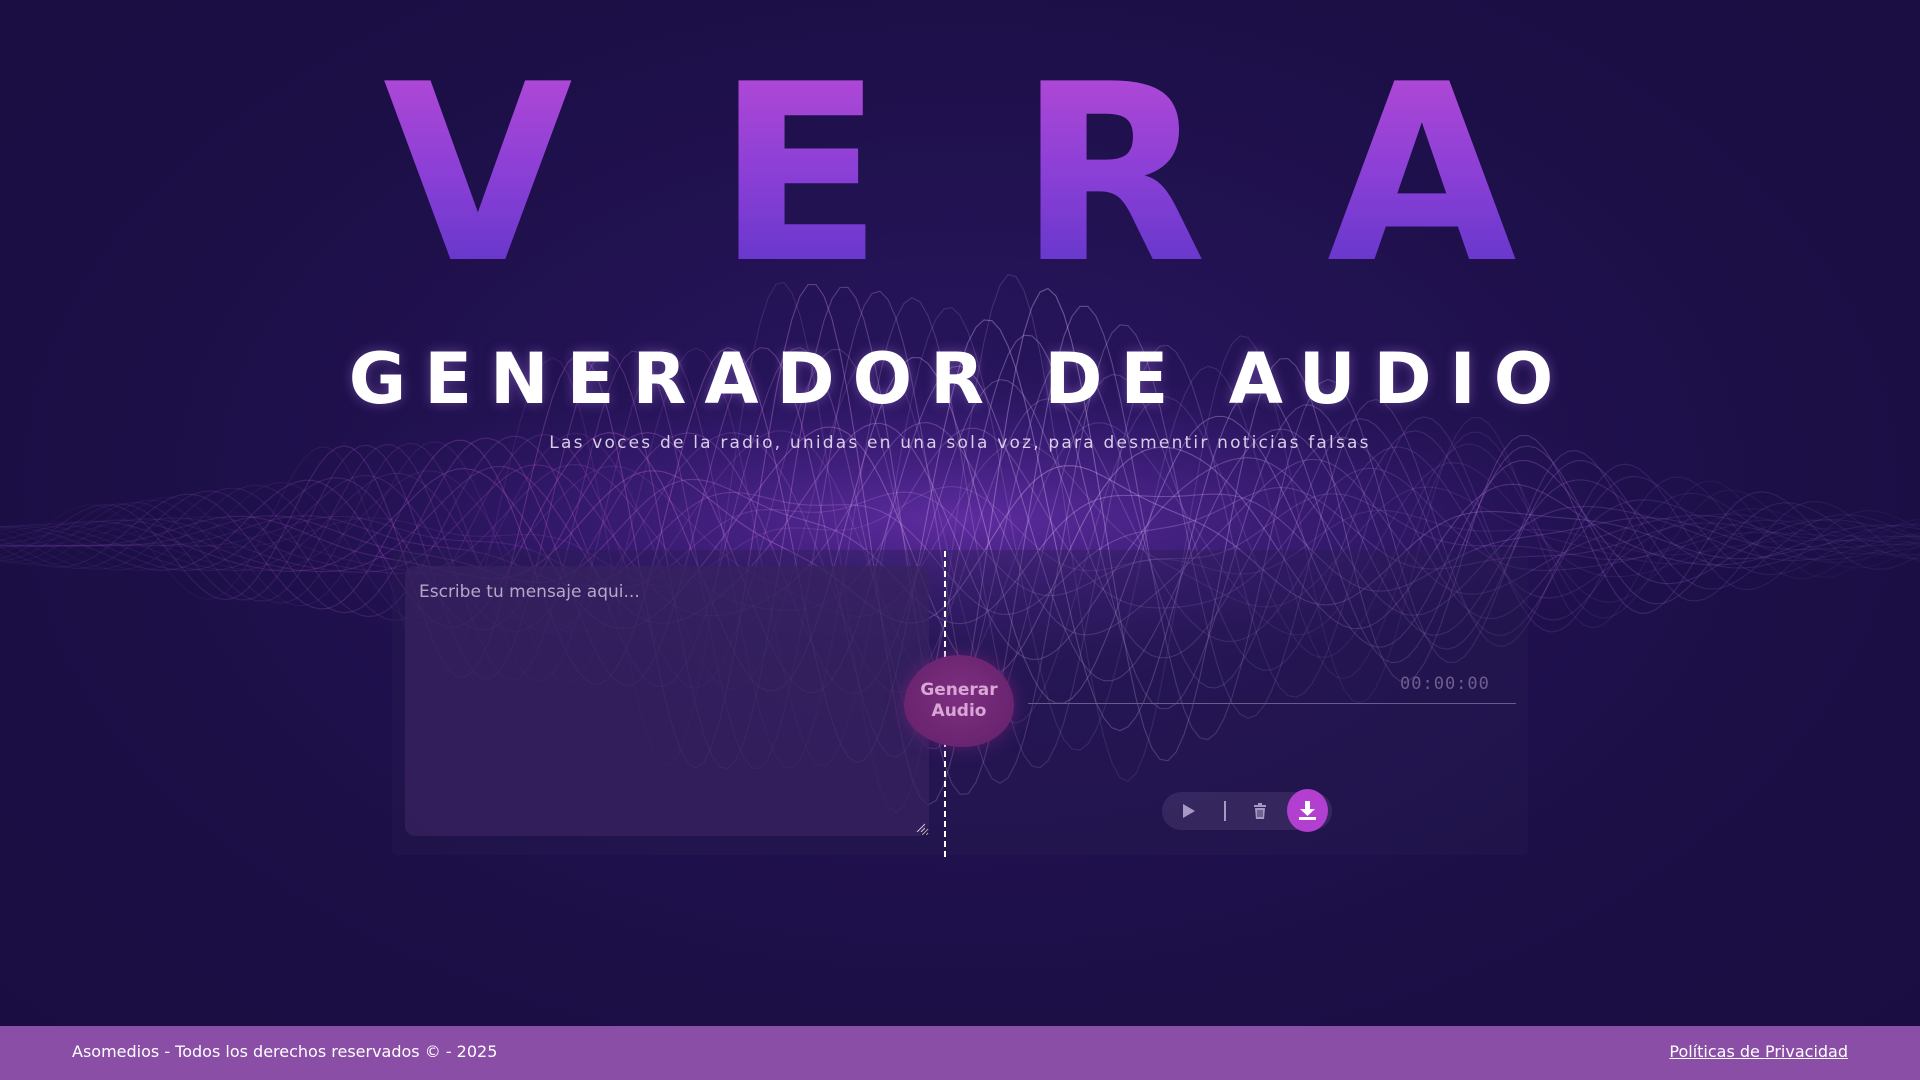  I want to click on generate-audio-button: Generar Audio, so click(959, 701).